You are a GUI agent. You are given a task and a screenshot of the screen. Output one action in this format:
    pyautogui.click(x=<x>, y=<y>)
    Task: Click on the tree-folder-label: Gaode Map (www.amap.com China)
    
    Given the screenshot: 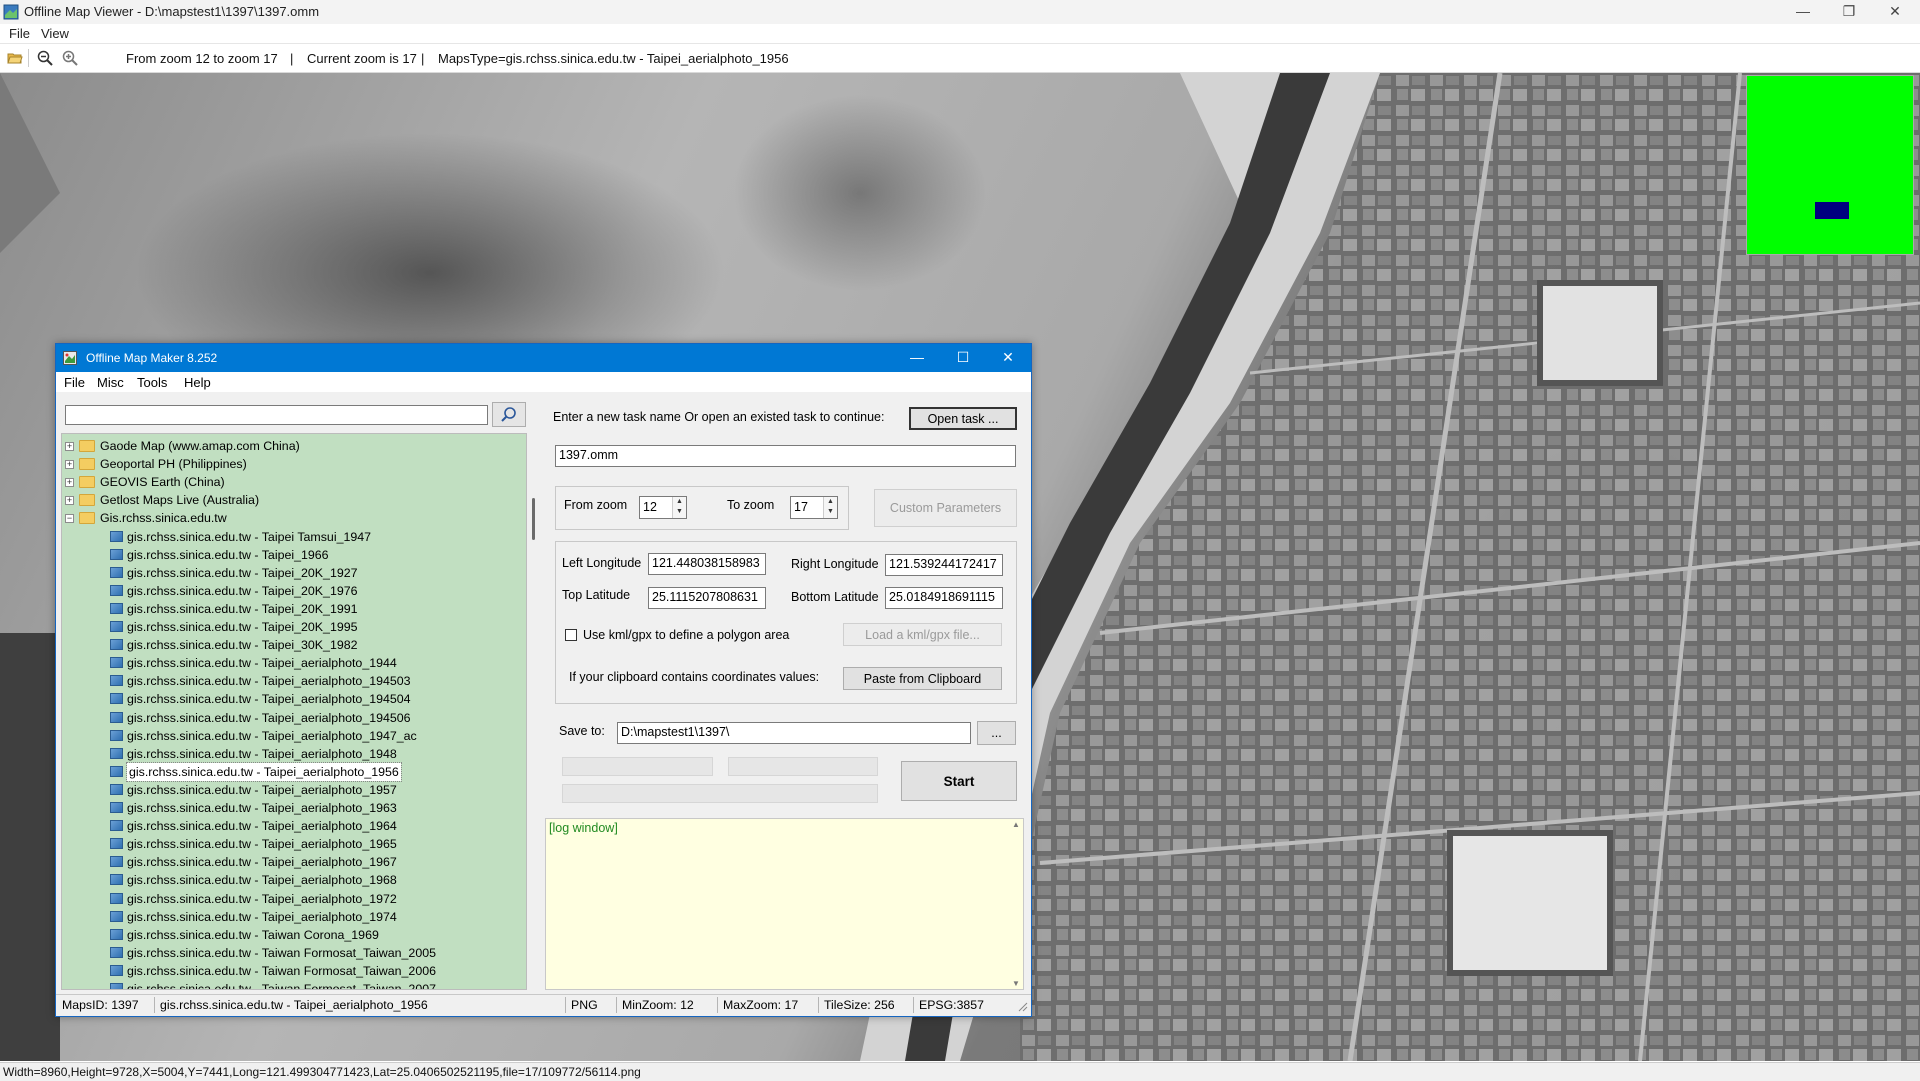 What is the action you would take?
    pyautogui.click(x=200, y=446)
    